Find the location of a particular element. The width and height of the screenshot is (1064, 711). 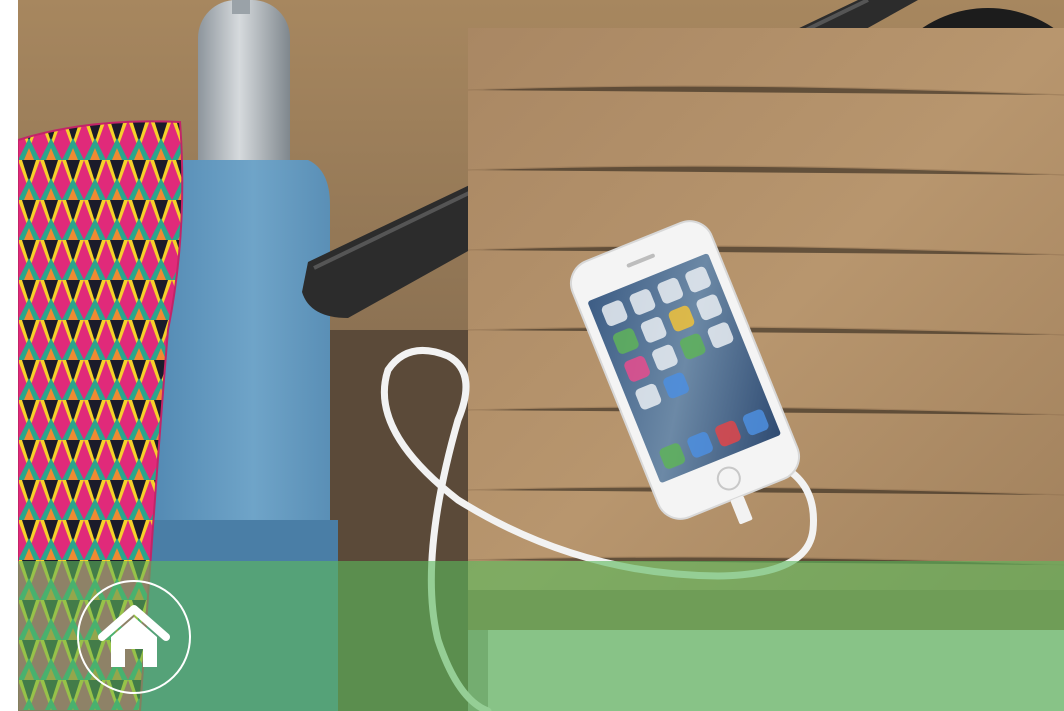

home-button is located at coordinates (134, 637).